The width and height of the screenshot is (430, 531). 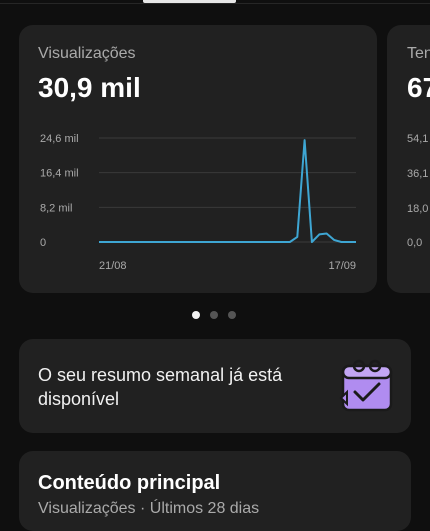 I want to click on y-tick-label: 0, so click(x=43, y=243).